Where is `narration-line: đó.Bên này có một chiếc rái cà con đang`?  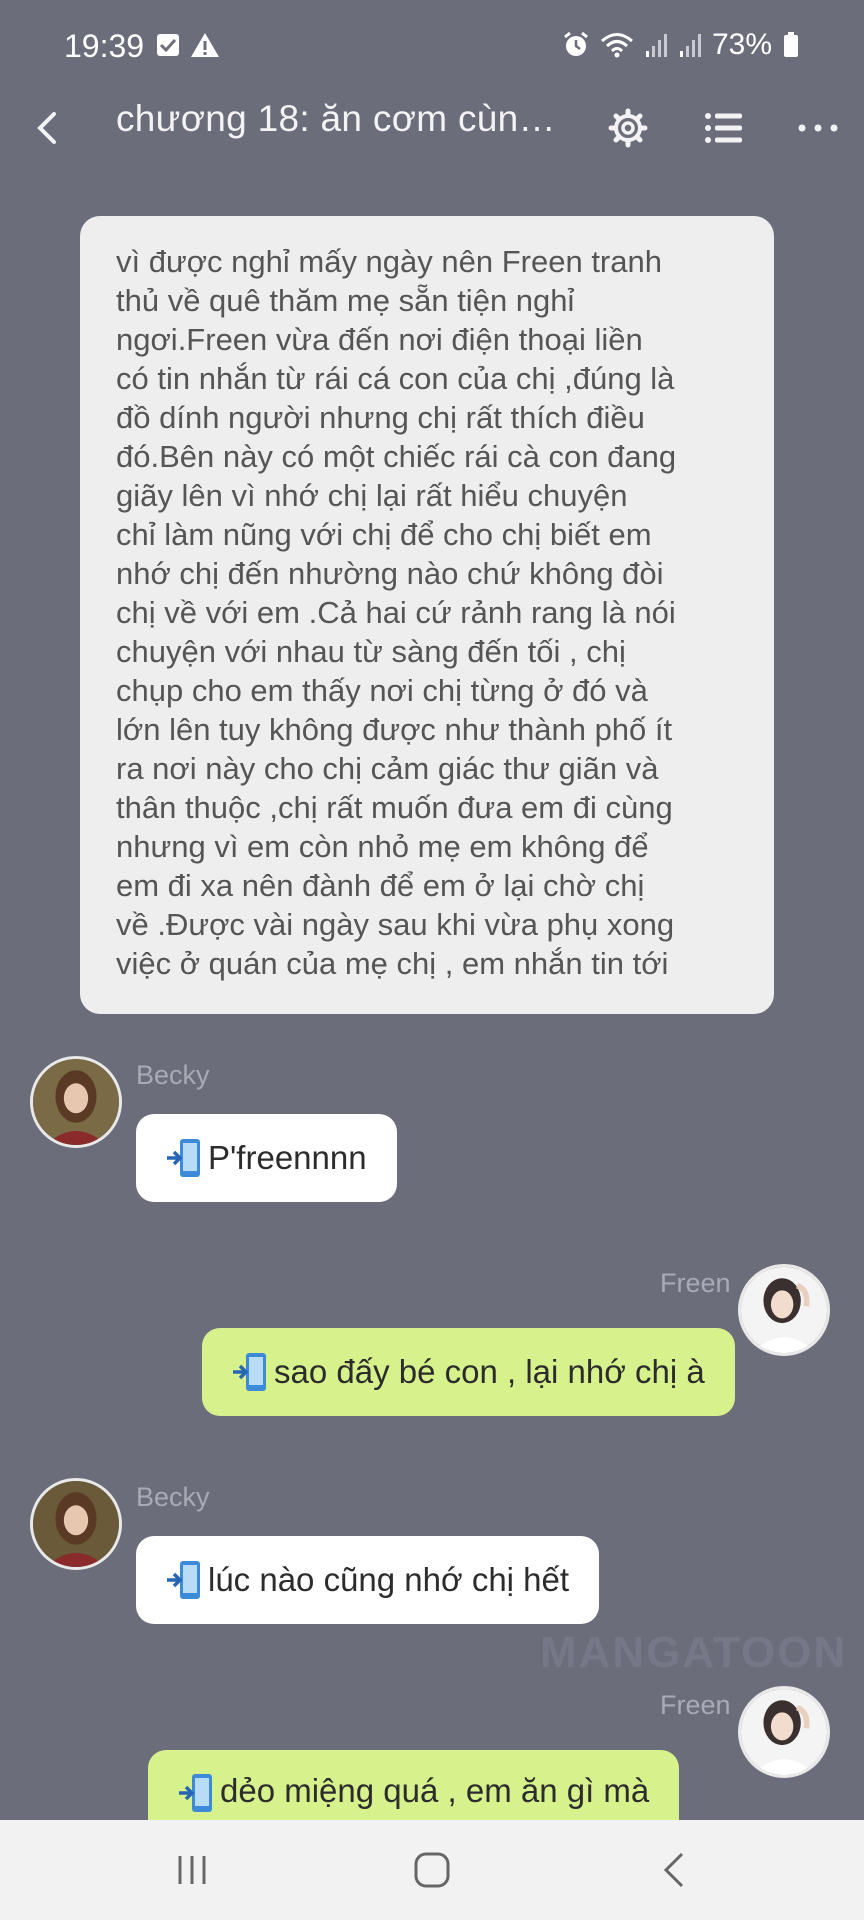 narration-line: đó.Bên này có một chiếc rái cà con đang is located at coordinates (396, 456).